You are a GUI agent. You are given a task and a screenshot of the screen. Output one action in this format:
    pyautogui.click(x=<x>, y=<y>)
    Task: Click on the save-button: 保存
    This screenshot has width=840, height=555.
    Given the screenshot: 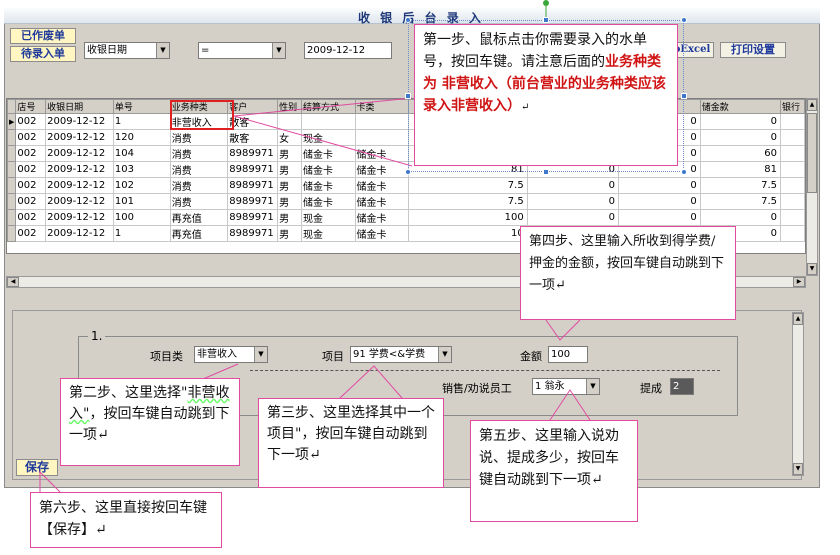 What is the action you would take?
    pyautogui.click(x=37, y=467)
    